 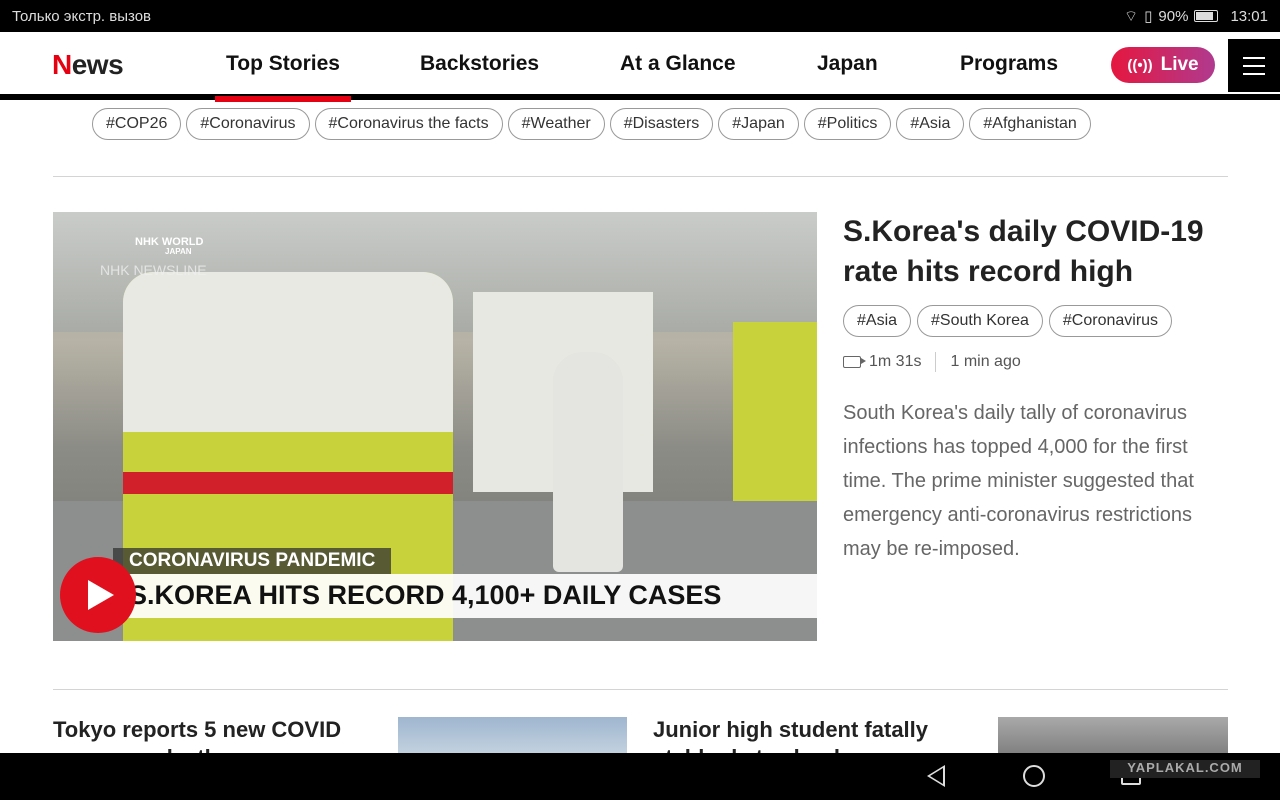 What do you see at coordinates (1009, 64) in the screenshot?
I see `nav-programs: Programs` at bounding box center [1009, 64].